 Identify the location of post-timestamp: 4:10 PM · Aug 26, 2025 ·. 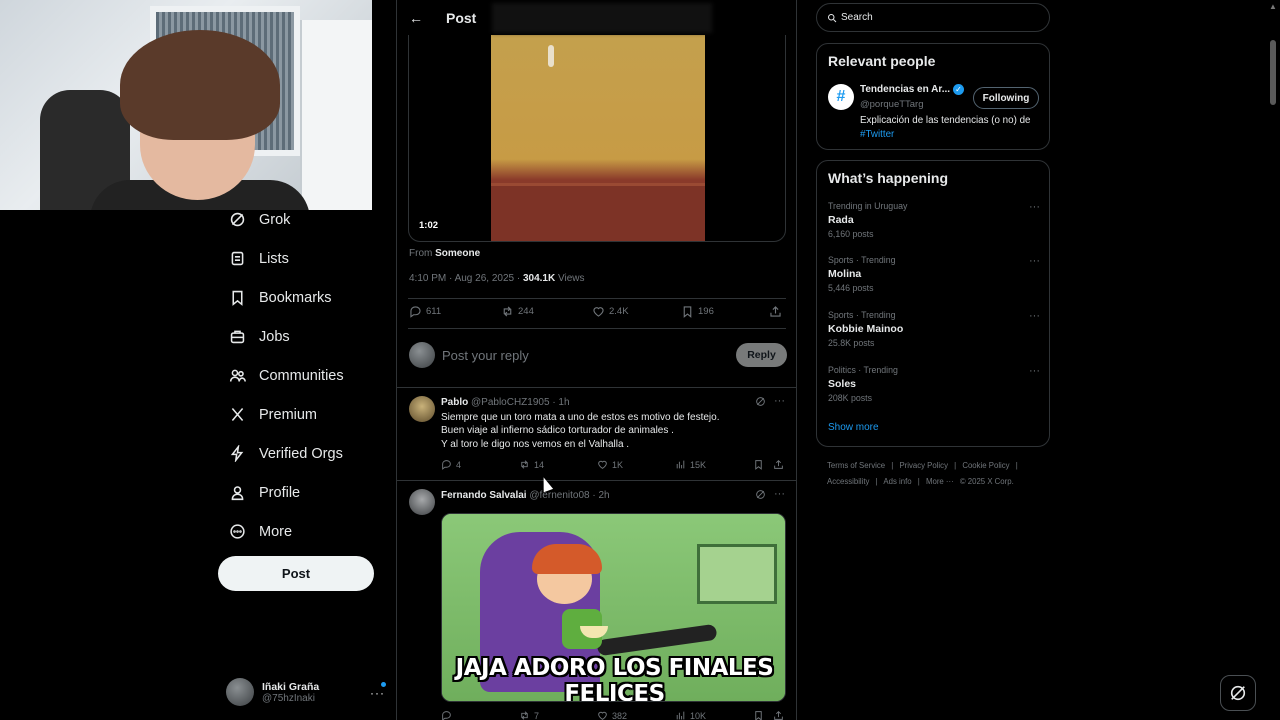
(464, 278).